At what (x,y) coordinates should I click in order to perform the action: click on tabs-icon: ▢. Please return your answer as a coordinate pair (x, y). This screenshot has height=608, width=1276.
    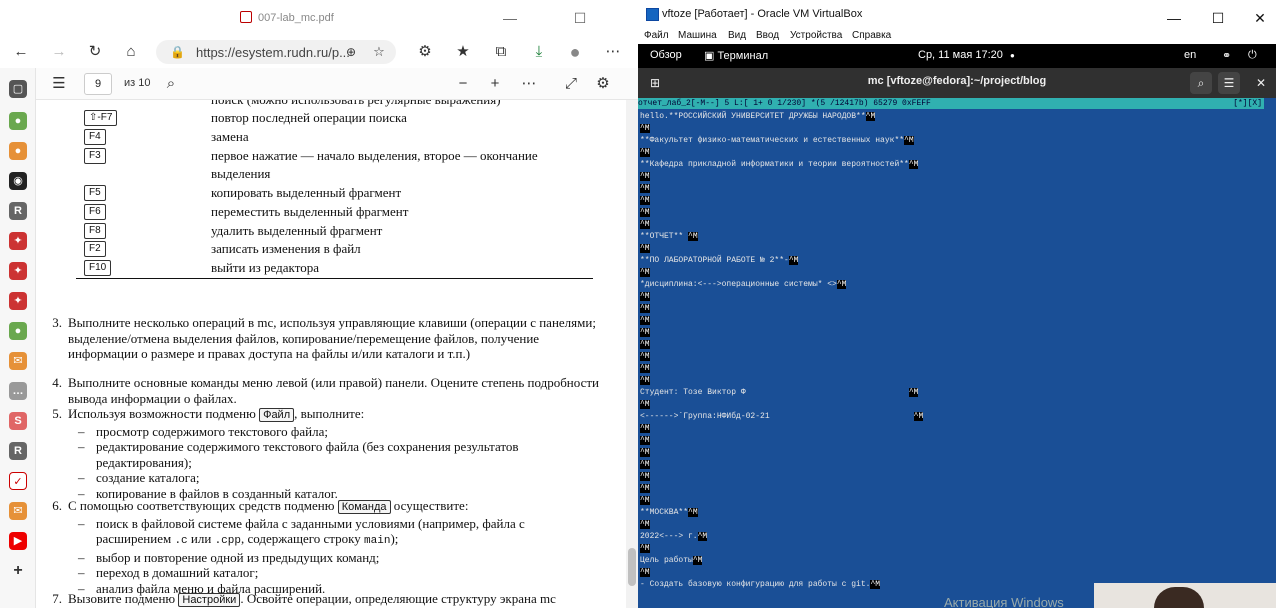
    Looking at the image, I should click on (18, 89).